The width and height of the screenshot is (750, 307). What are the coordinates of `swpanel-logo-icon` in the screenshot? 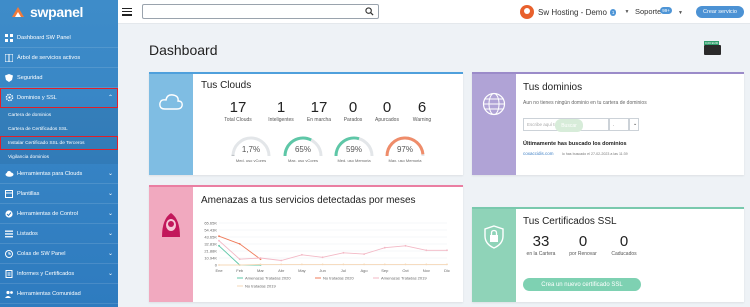 It's located at (18, 12).